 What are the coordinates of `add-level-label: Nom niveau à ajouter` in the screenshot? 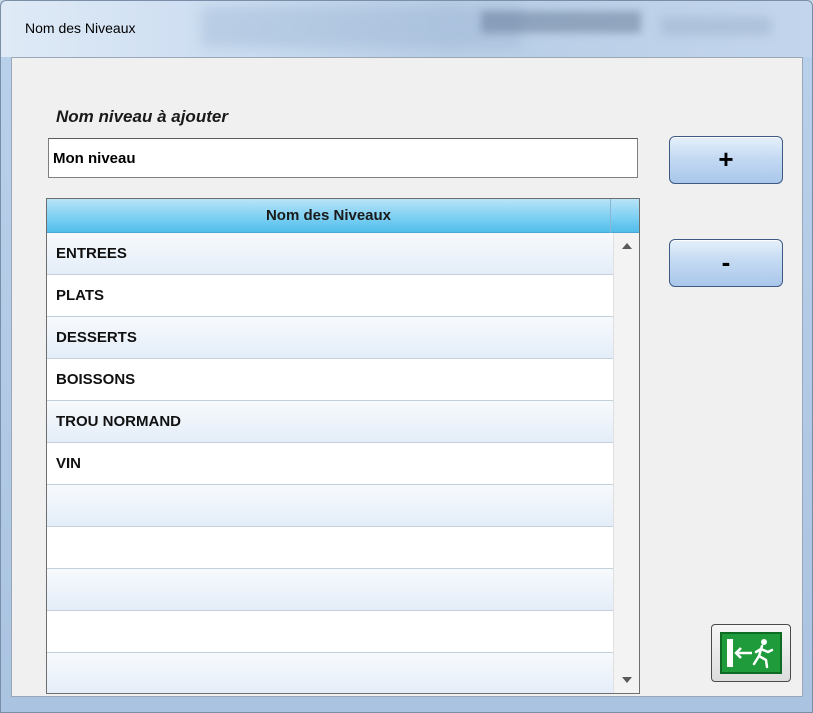 It's located at (142, 116).